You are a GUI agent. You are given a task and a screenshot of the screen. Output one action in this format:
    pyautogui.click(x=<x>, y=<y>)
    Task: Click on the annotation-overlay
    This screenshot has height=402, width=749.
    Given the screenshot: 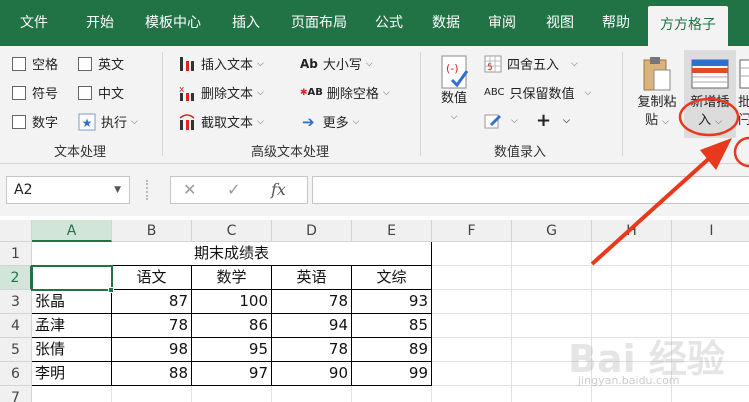 What is the action you would take?
    pyautogui.click(x=669, y=181)
    